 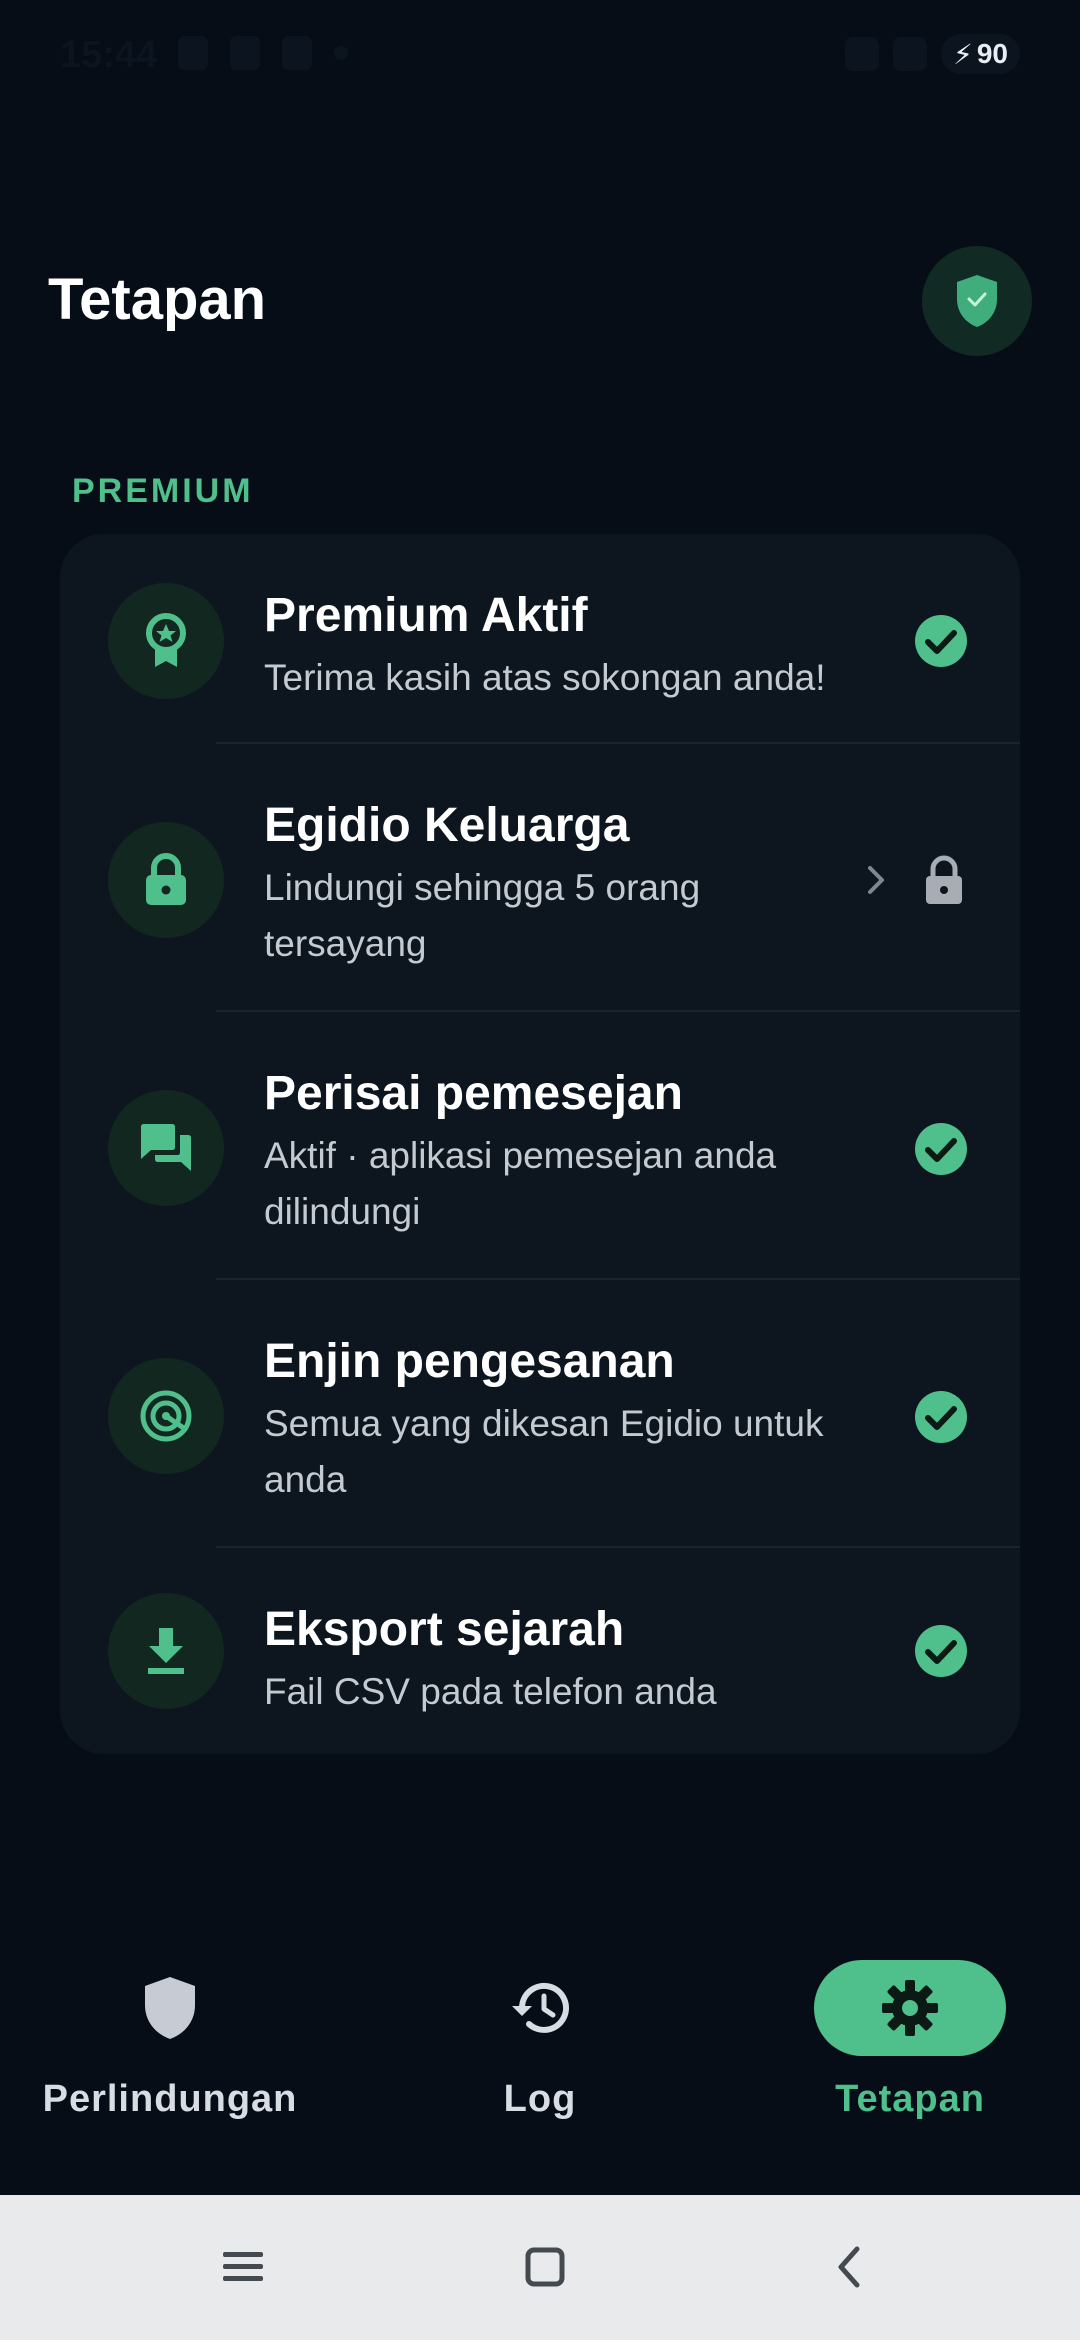 I want to click on shield-check-icon, so click(x=977, y=301).